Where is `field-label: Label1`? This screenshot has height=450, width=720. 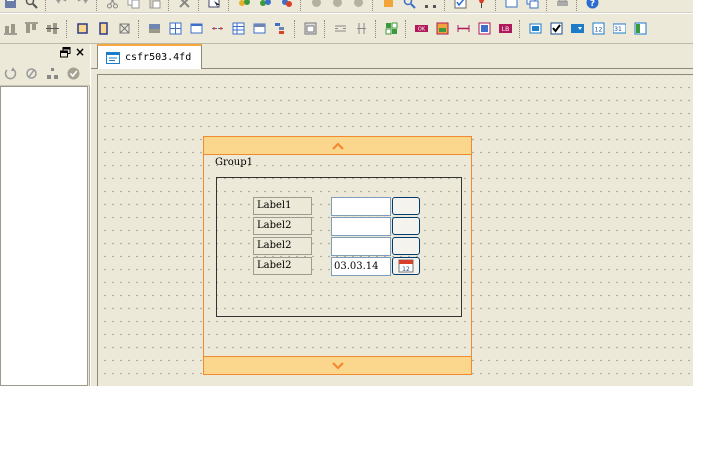
field-label: Label1 is located at coordinates (282, 206).